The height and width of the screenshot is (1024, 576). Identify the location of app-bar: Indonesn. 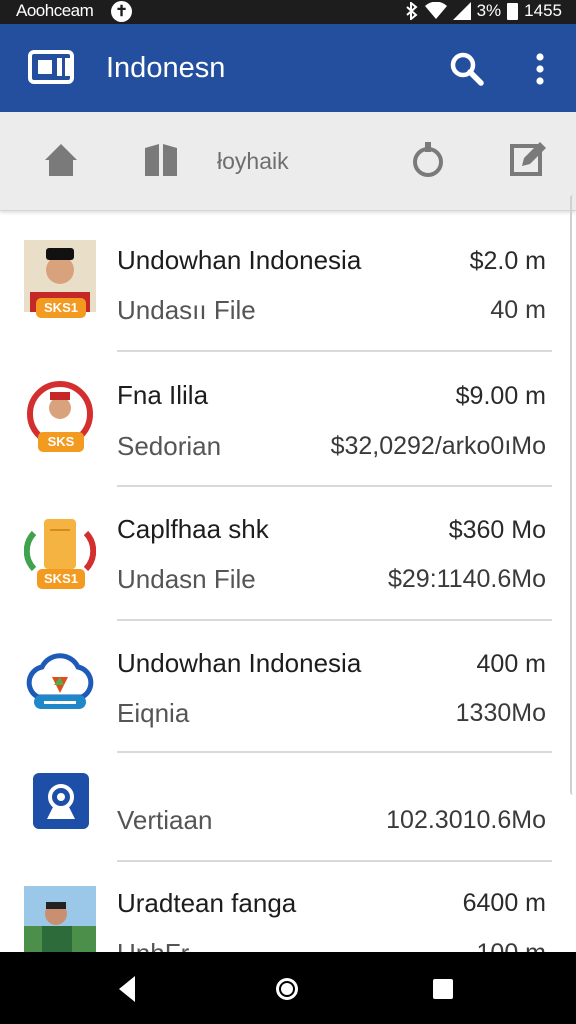
(288, 68).